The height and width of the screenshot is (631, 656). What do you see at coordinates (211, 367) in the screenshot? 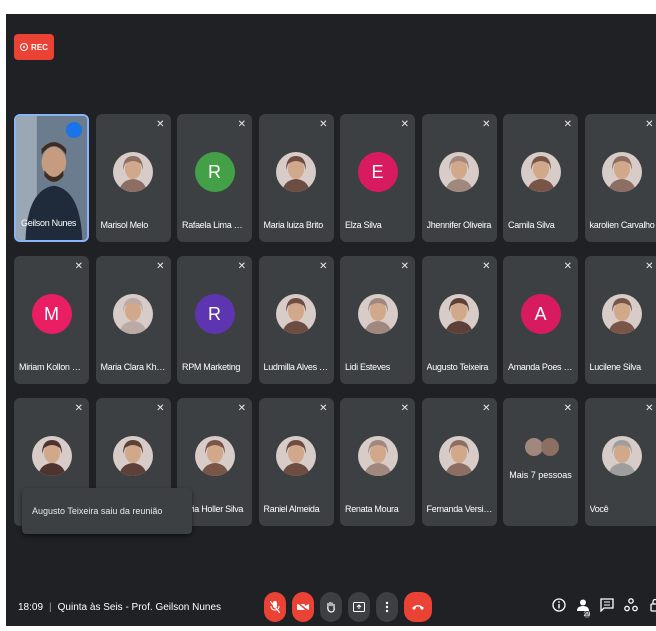
I see `participant-name: RPM Marketing` at bounding box center [211, 367].